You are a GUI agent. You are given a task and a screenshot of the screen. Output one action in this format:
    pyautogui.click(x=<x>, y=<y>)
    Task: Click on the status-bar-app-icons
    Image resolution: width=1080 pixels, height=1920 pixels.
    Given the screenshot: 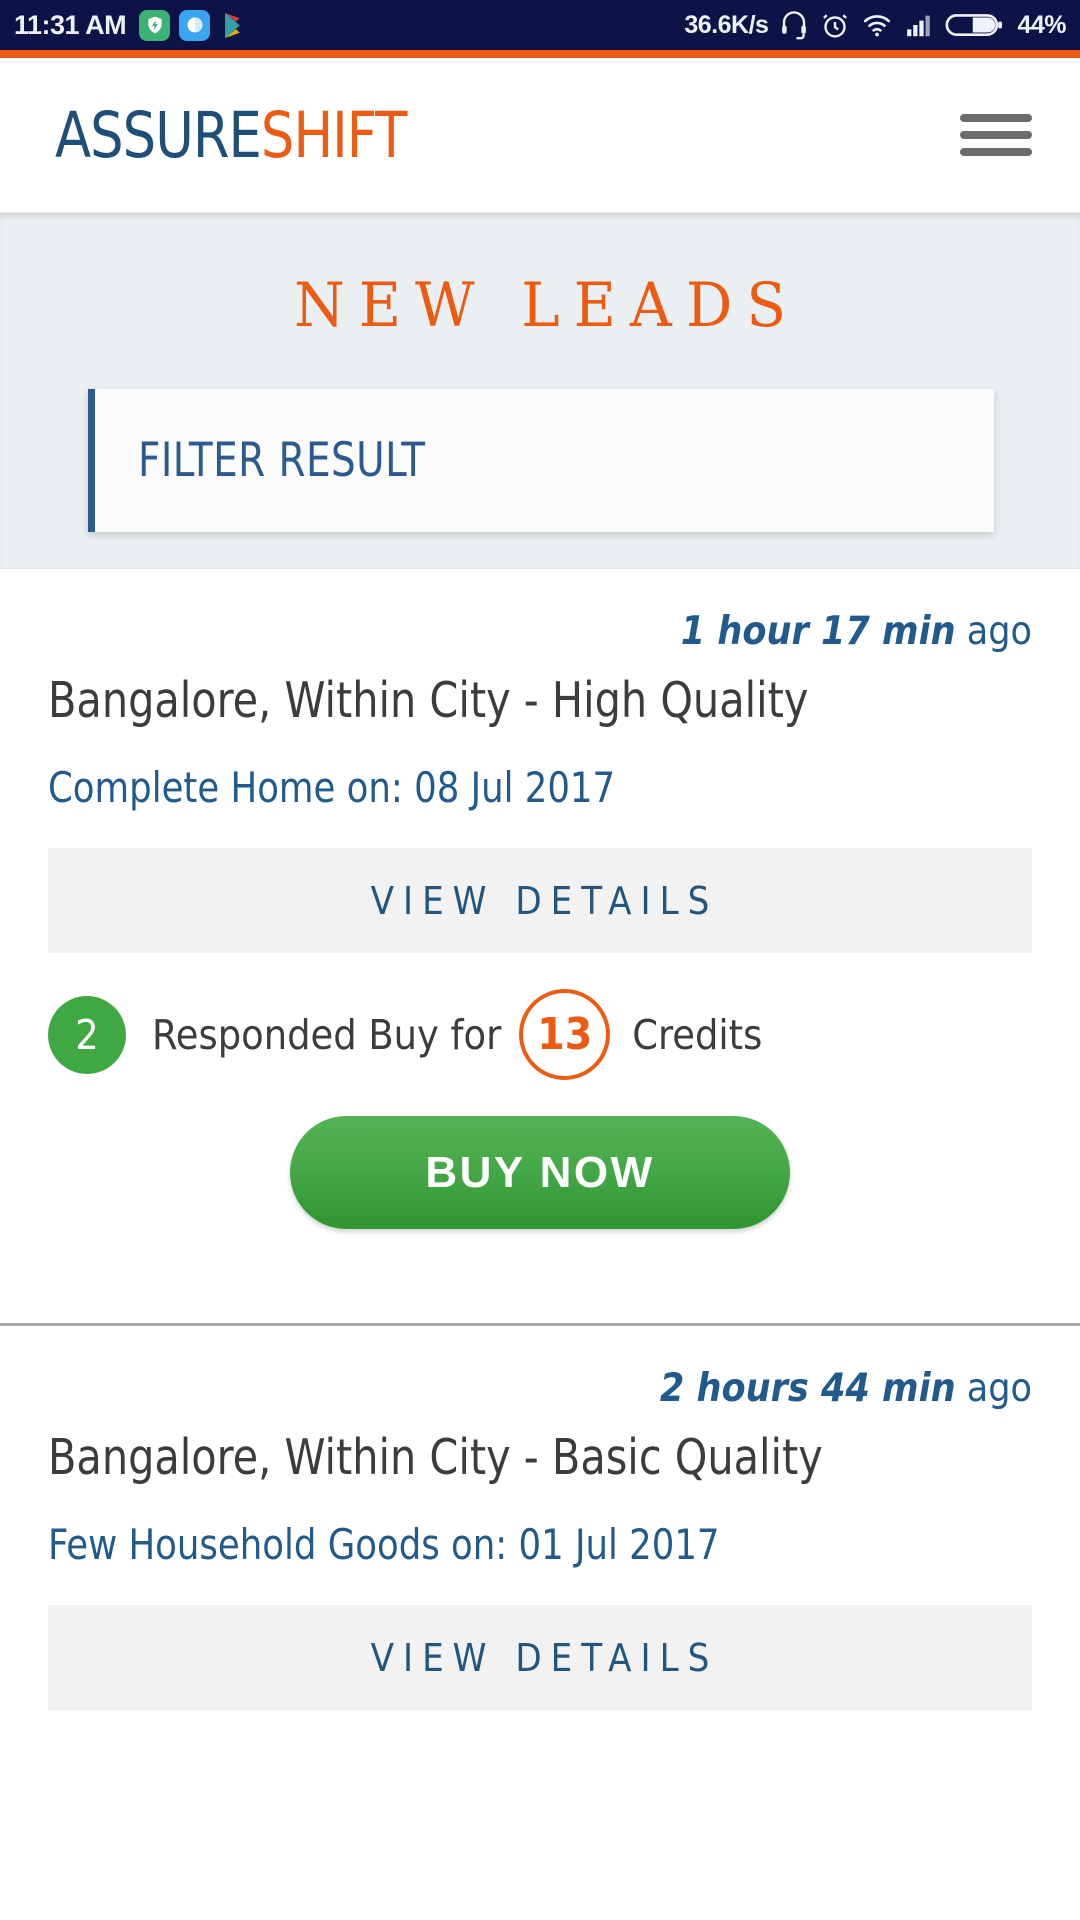 What is the action you would take?
    pyautogui.click(x=194, y=25)
    